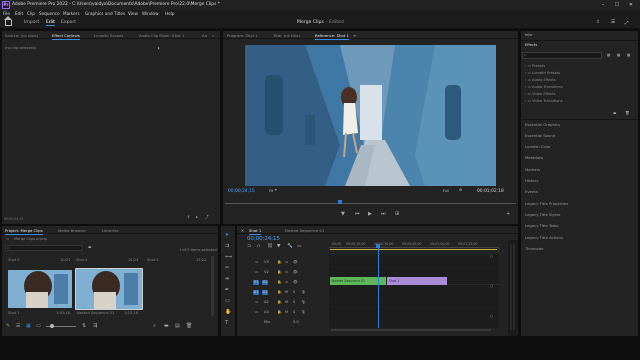  Describe the element at coordinates (279, 247) in the screenshot. I see `add-marker-timeline-icon: ▼` at that location.